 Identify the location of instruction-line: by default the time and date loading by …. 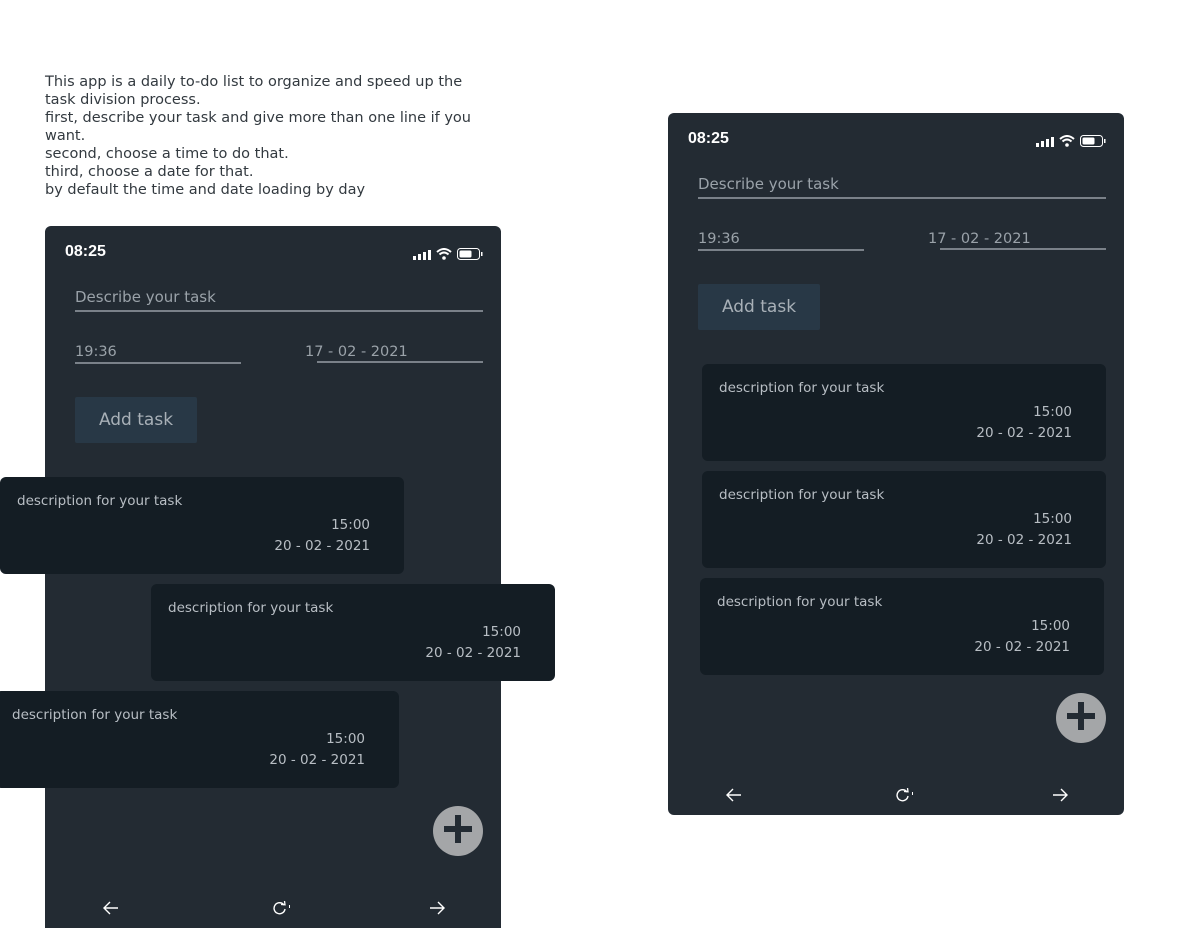
(205, 190).